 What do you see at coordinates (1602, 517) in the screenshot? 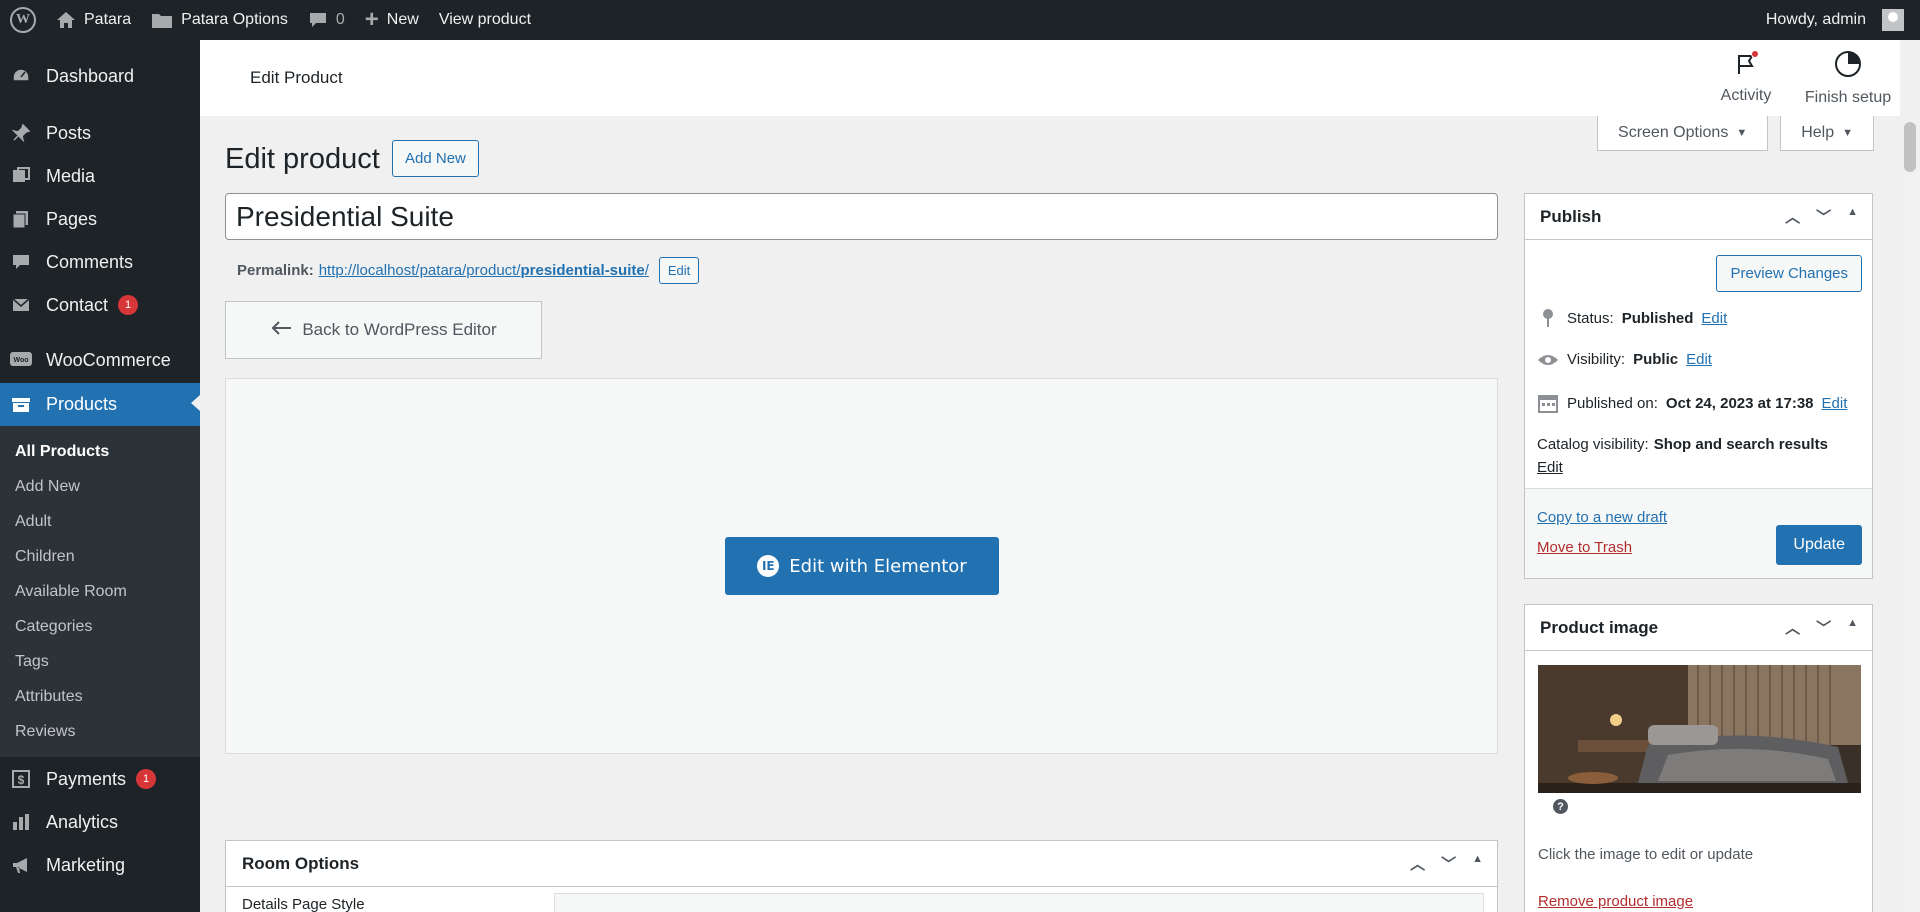
I see `copy-to-draft-link: Copy to a new draft` at bounding box center [1602, 517].